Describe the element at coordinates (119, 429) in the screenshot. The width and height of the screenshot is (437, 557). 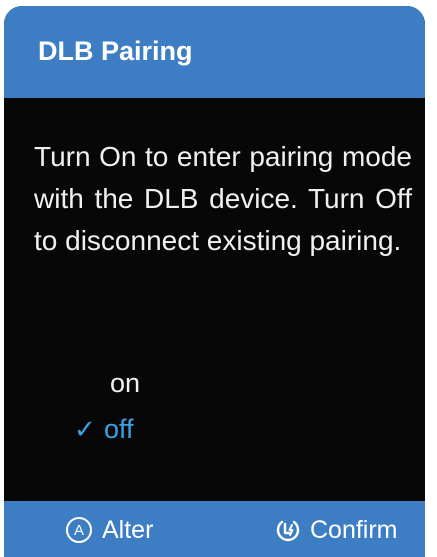
I see `option-off-label: off` at that location.